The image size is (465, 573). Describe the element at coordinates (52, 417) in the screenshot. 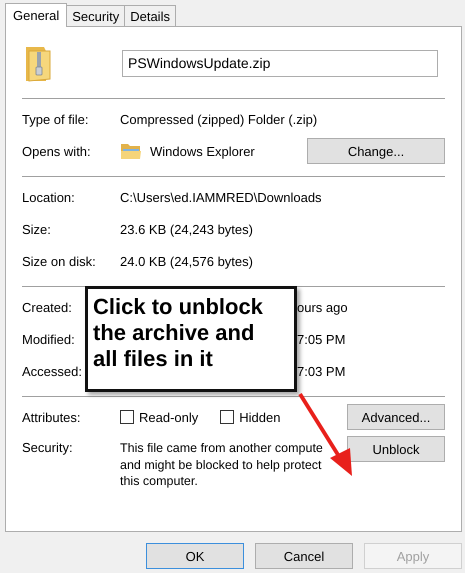

I see `field-label: Attributes:` at that location.